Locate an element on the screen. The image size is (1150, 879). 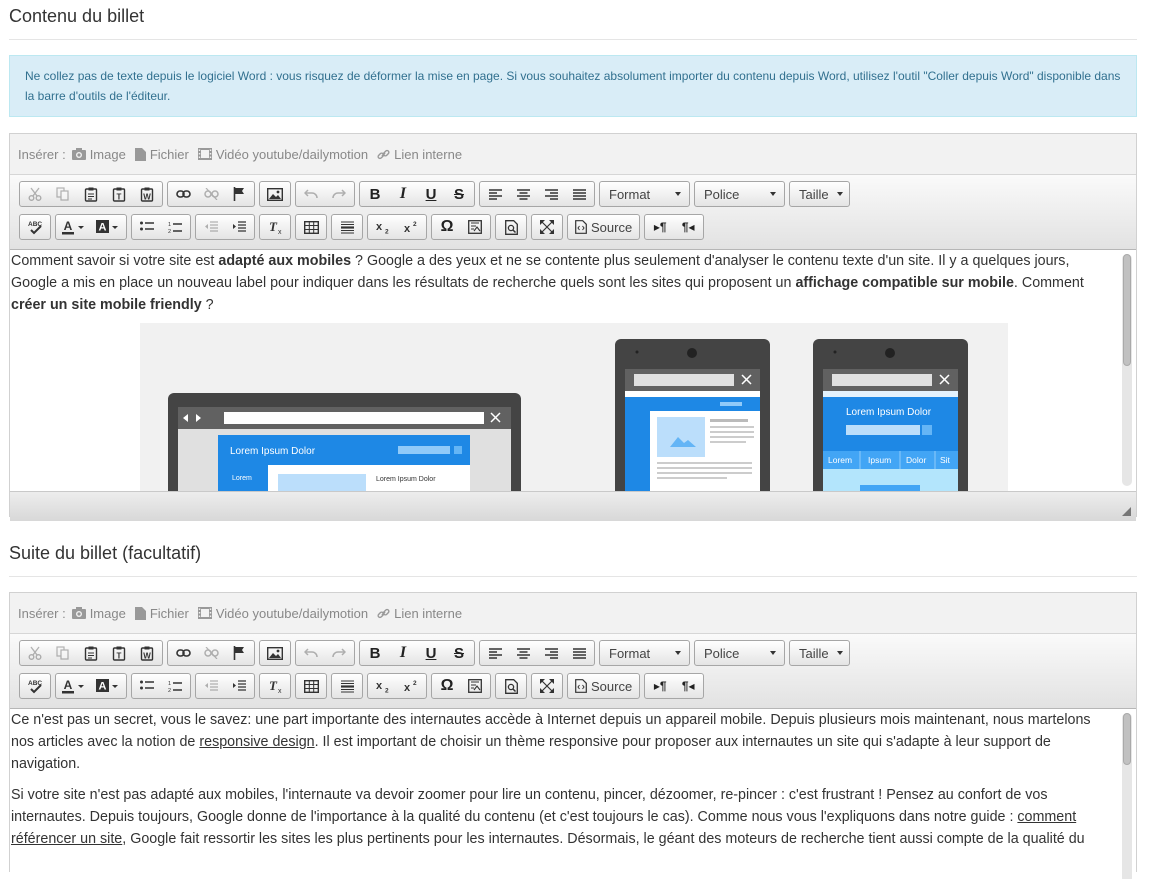
svg-text: 2 is located at coordinates (169, 690).